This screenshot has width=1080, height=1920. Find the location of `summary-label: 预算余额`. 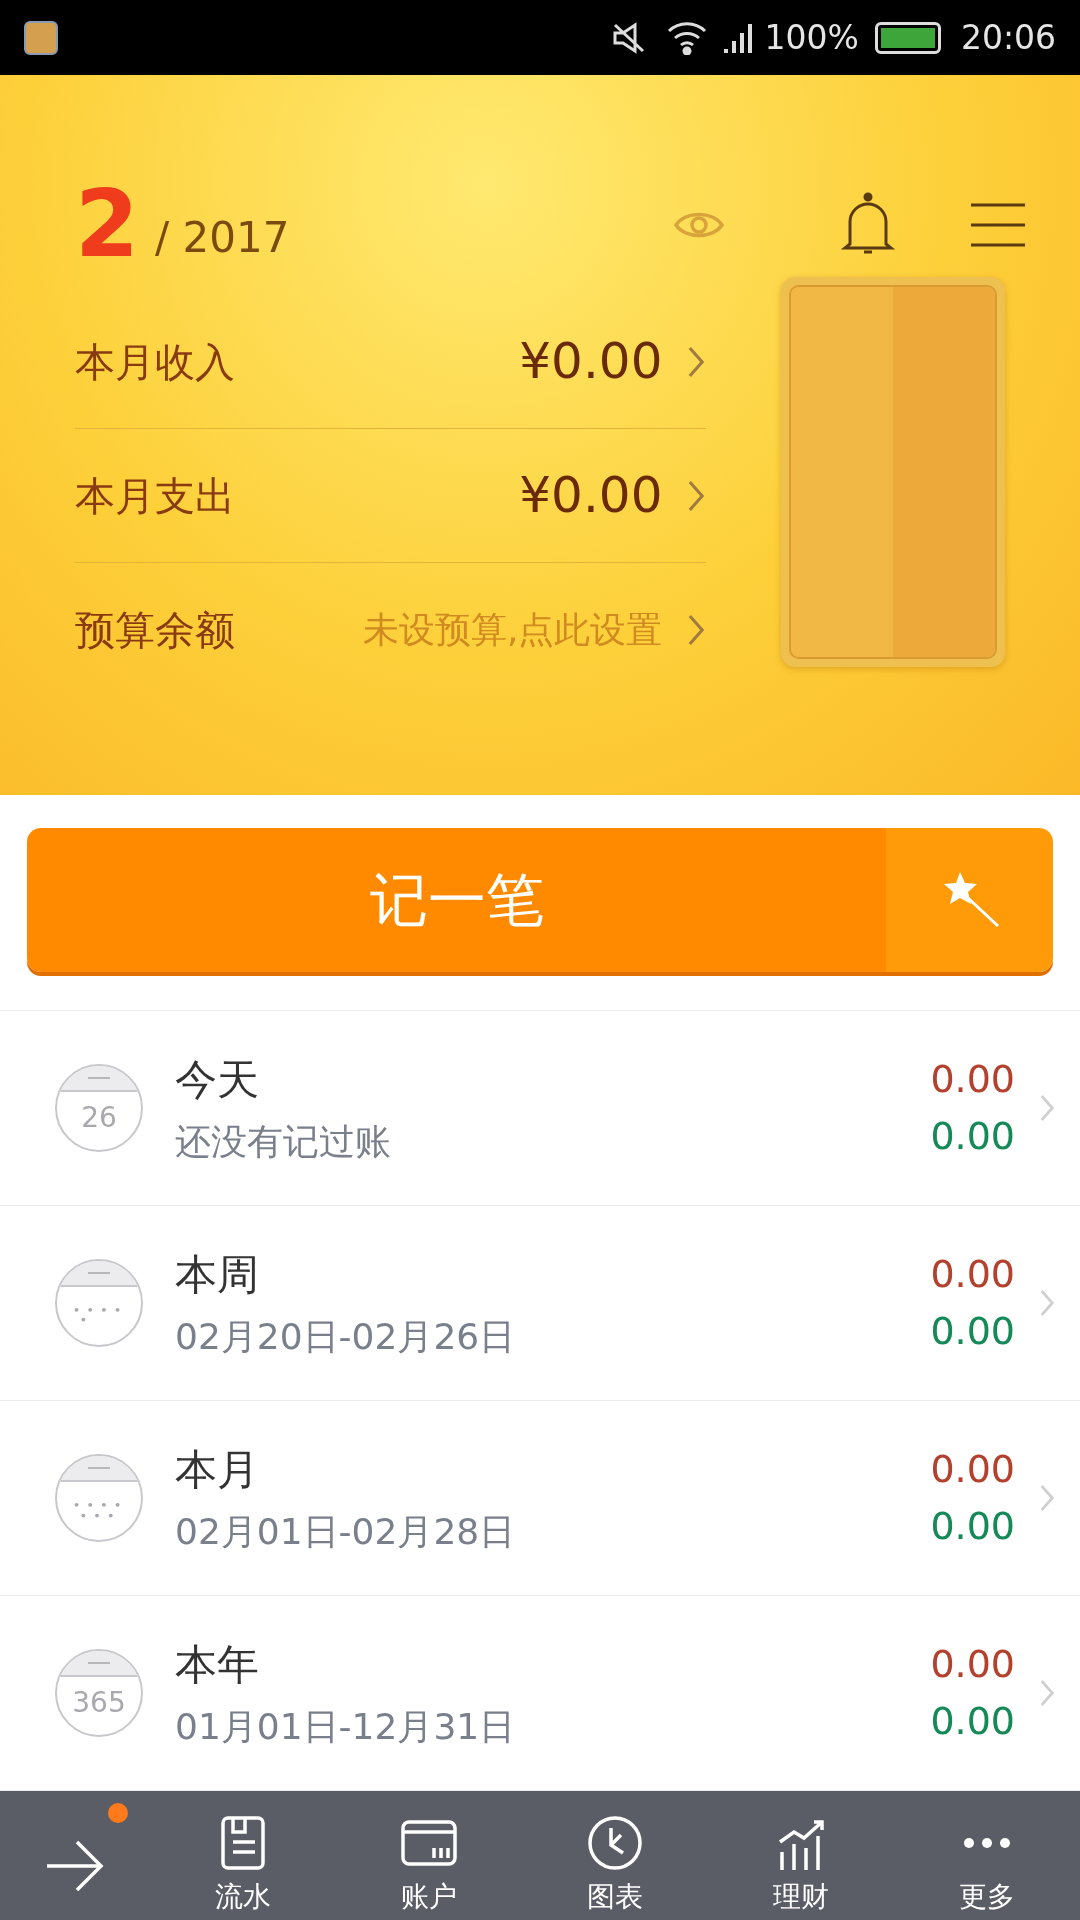

summary-label: 预算余额 is located at coordinates (155, 630).